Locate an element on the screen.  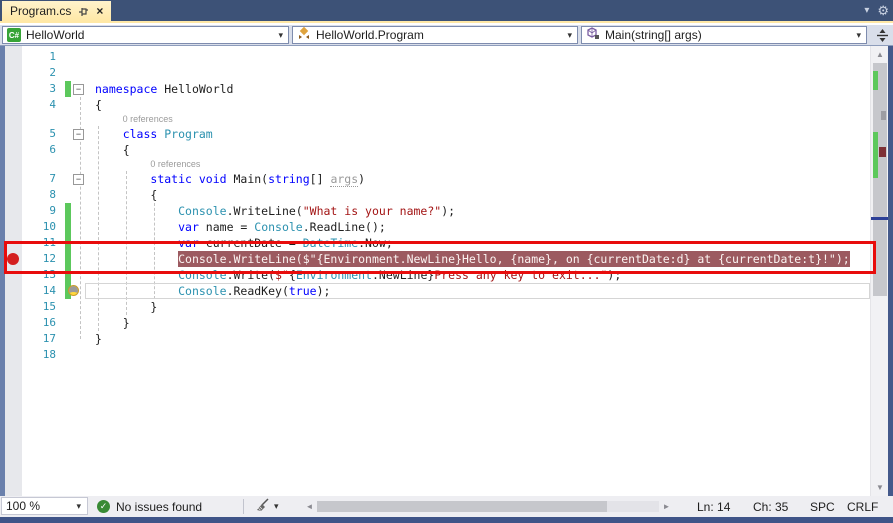
code-line-17: 17} is located at coordinates (435, 339).